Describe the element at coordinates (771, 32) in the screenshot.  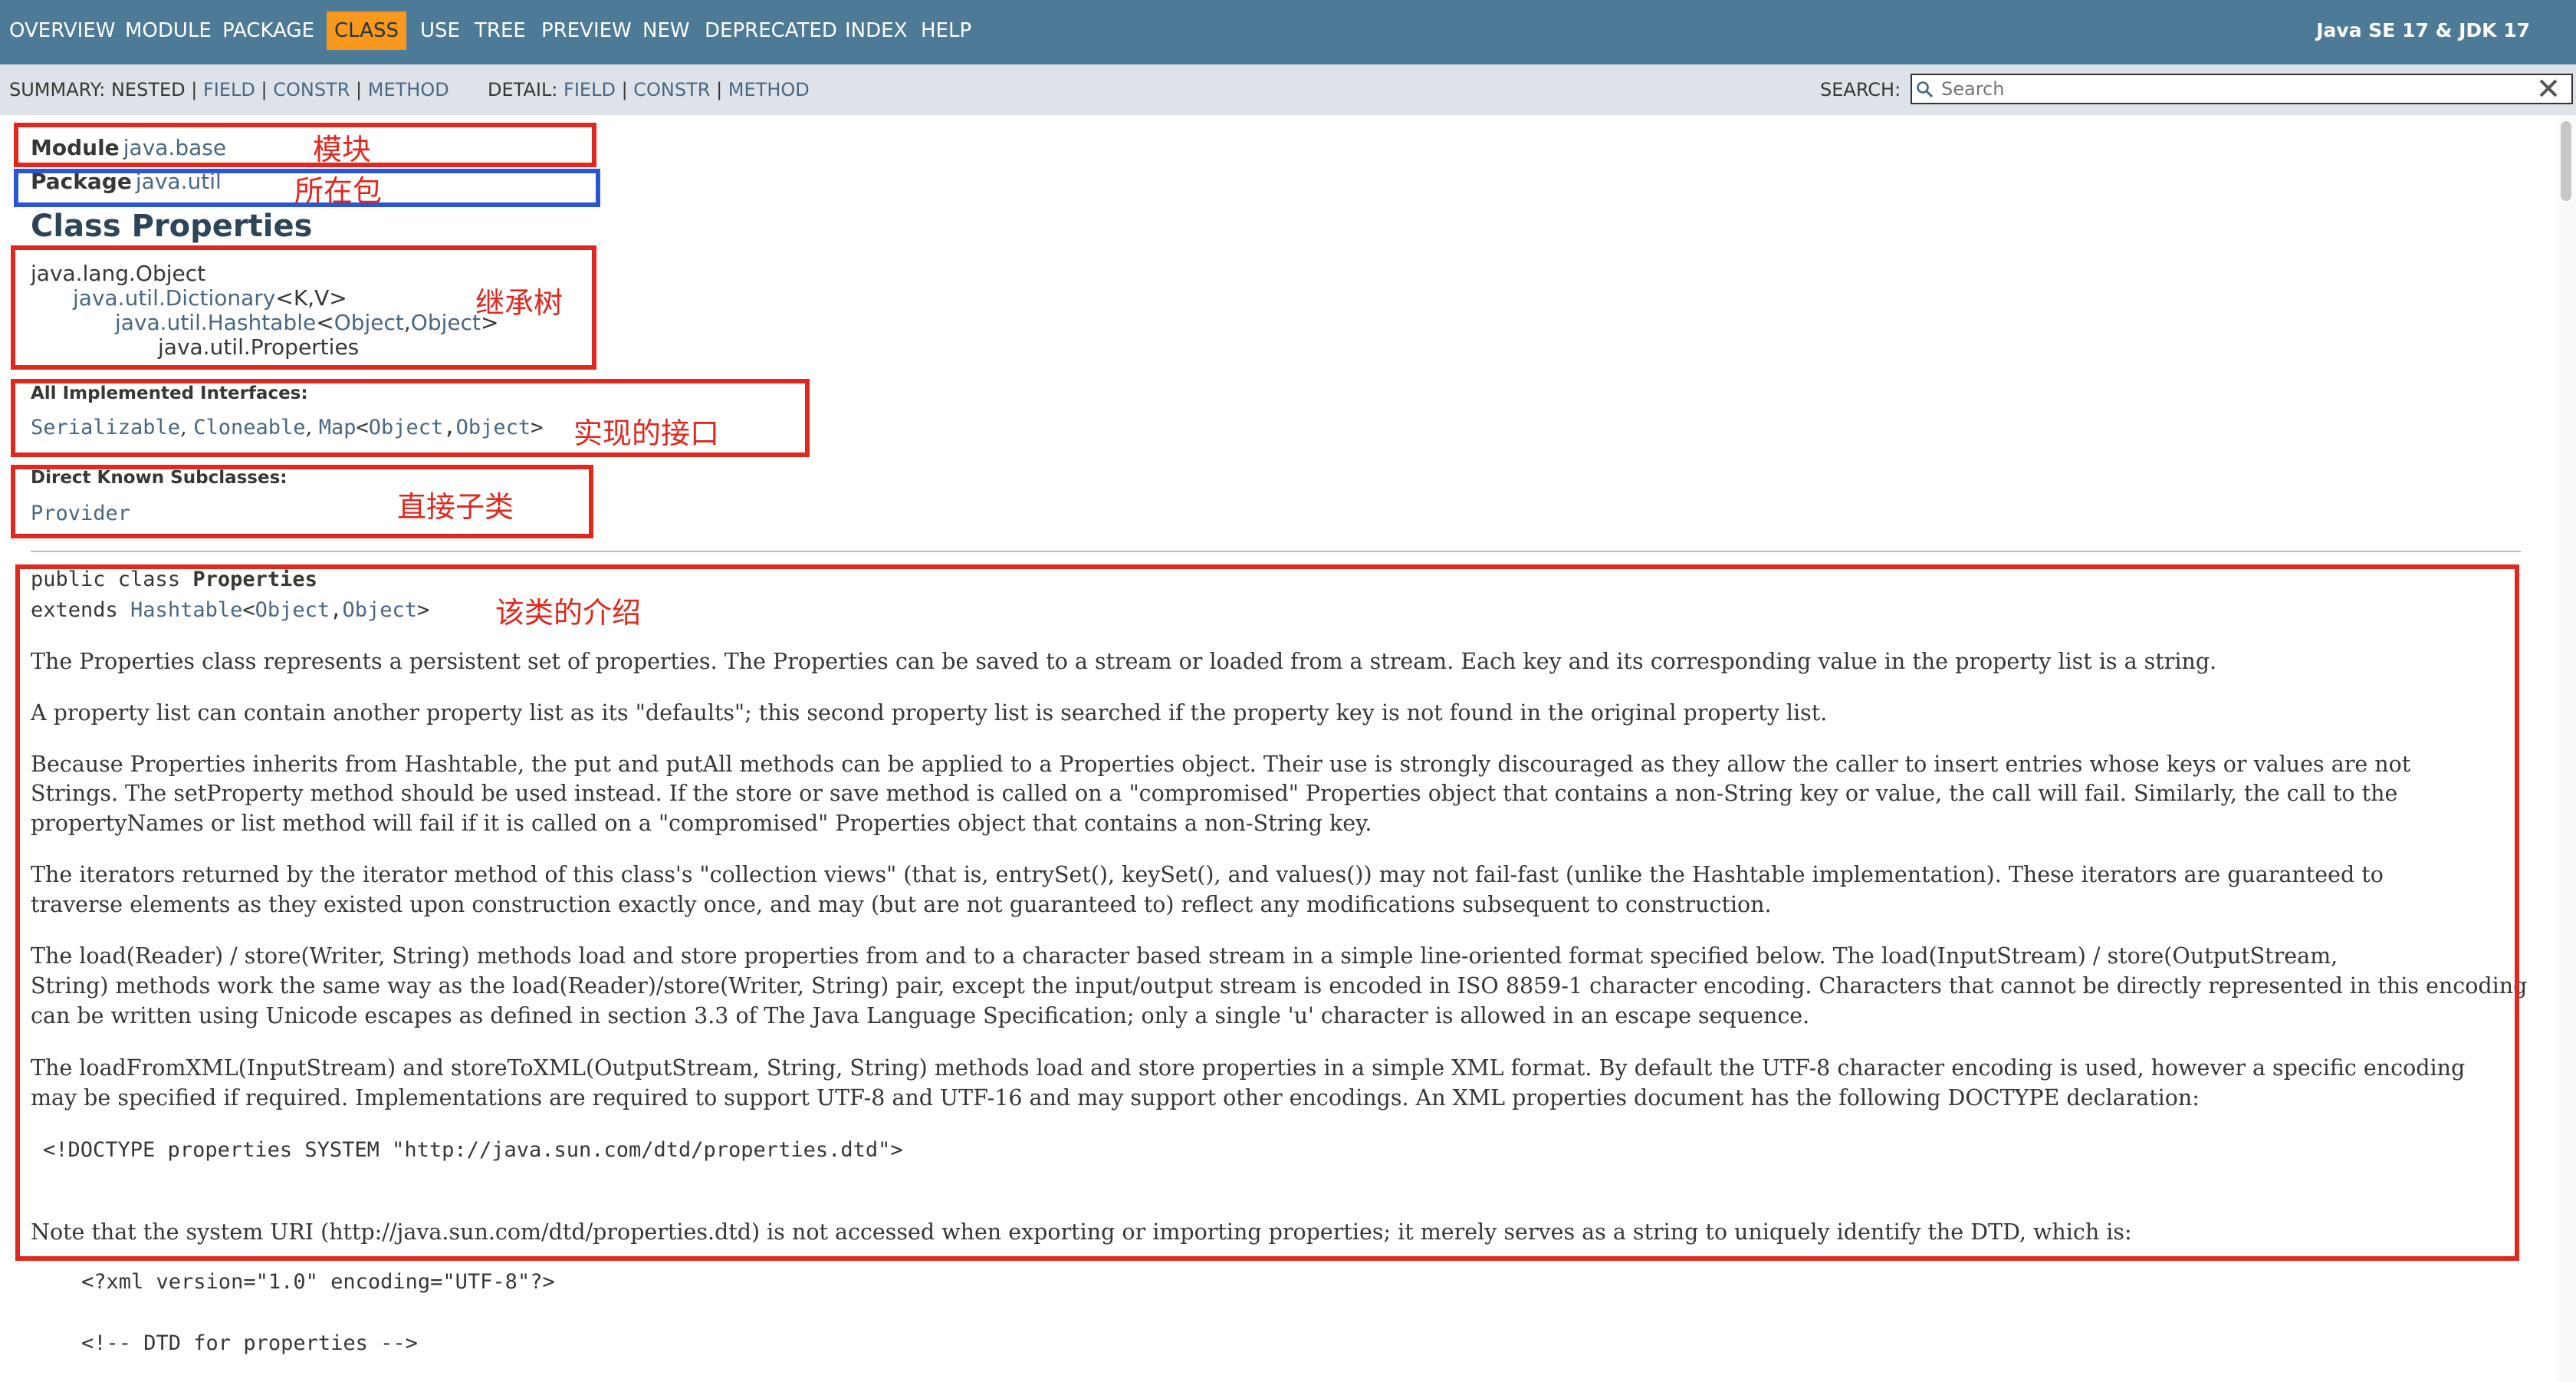
I see `nav-deprecated: DEPRECATED` at that location.